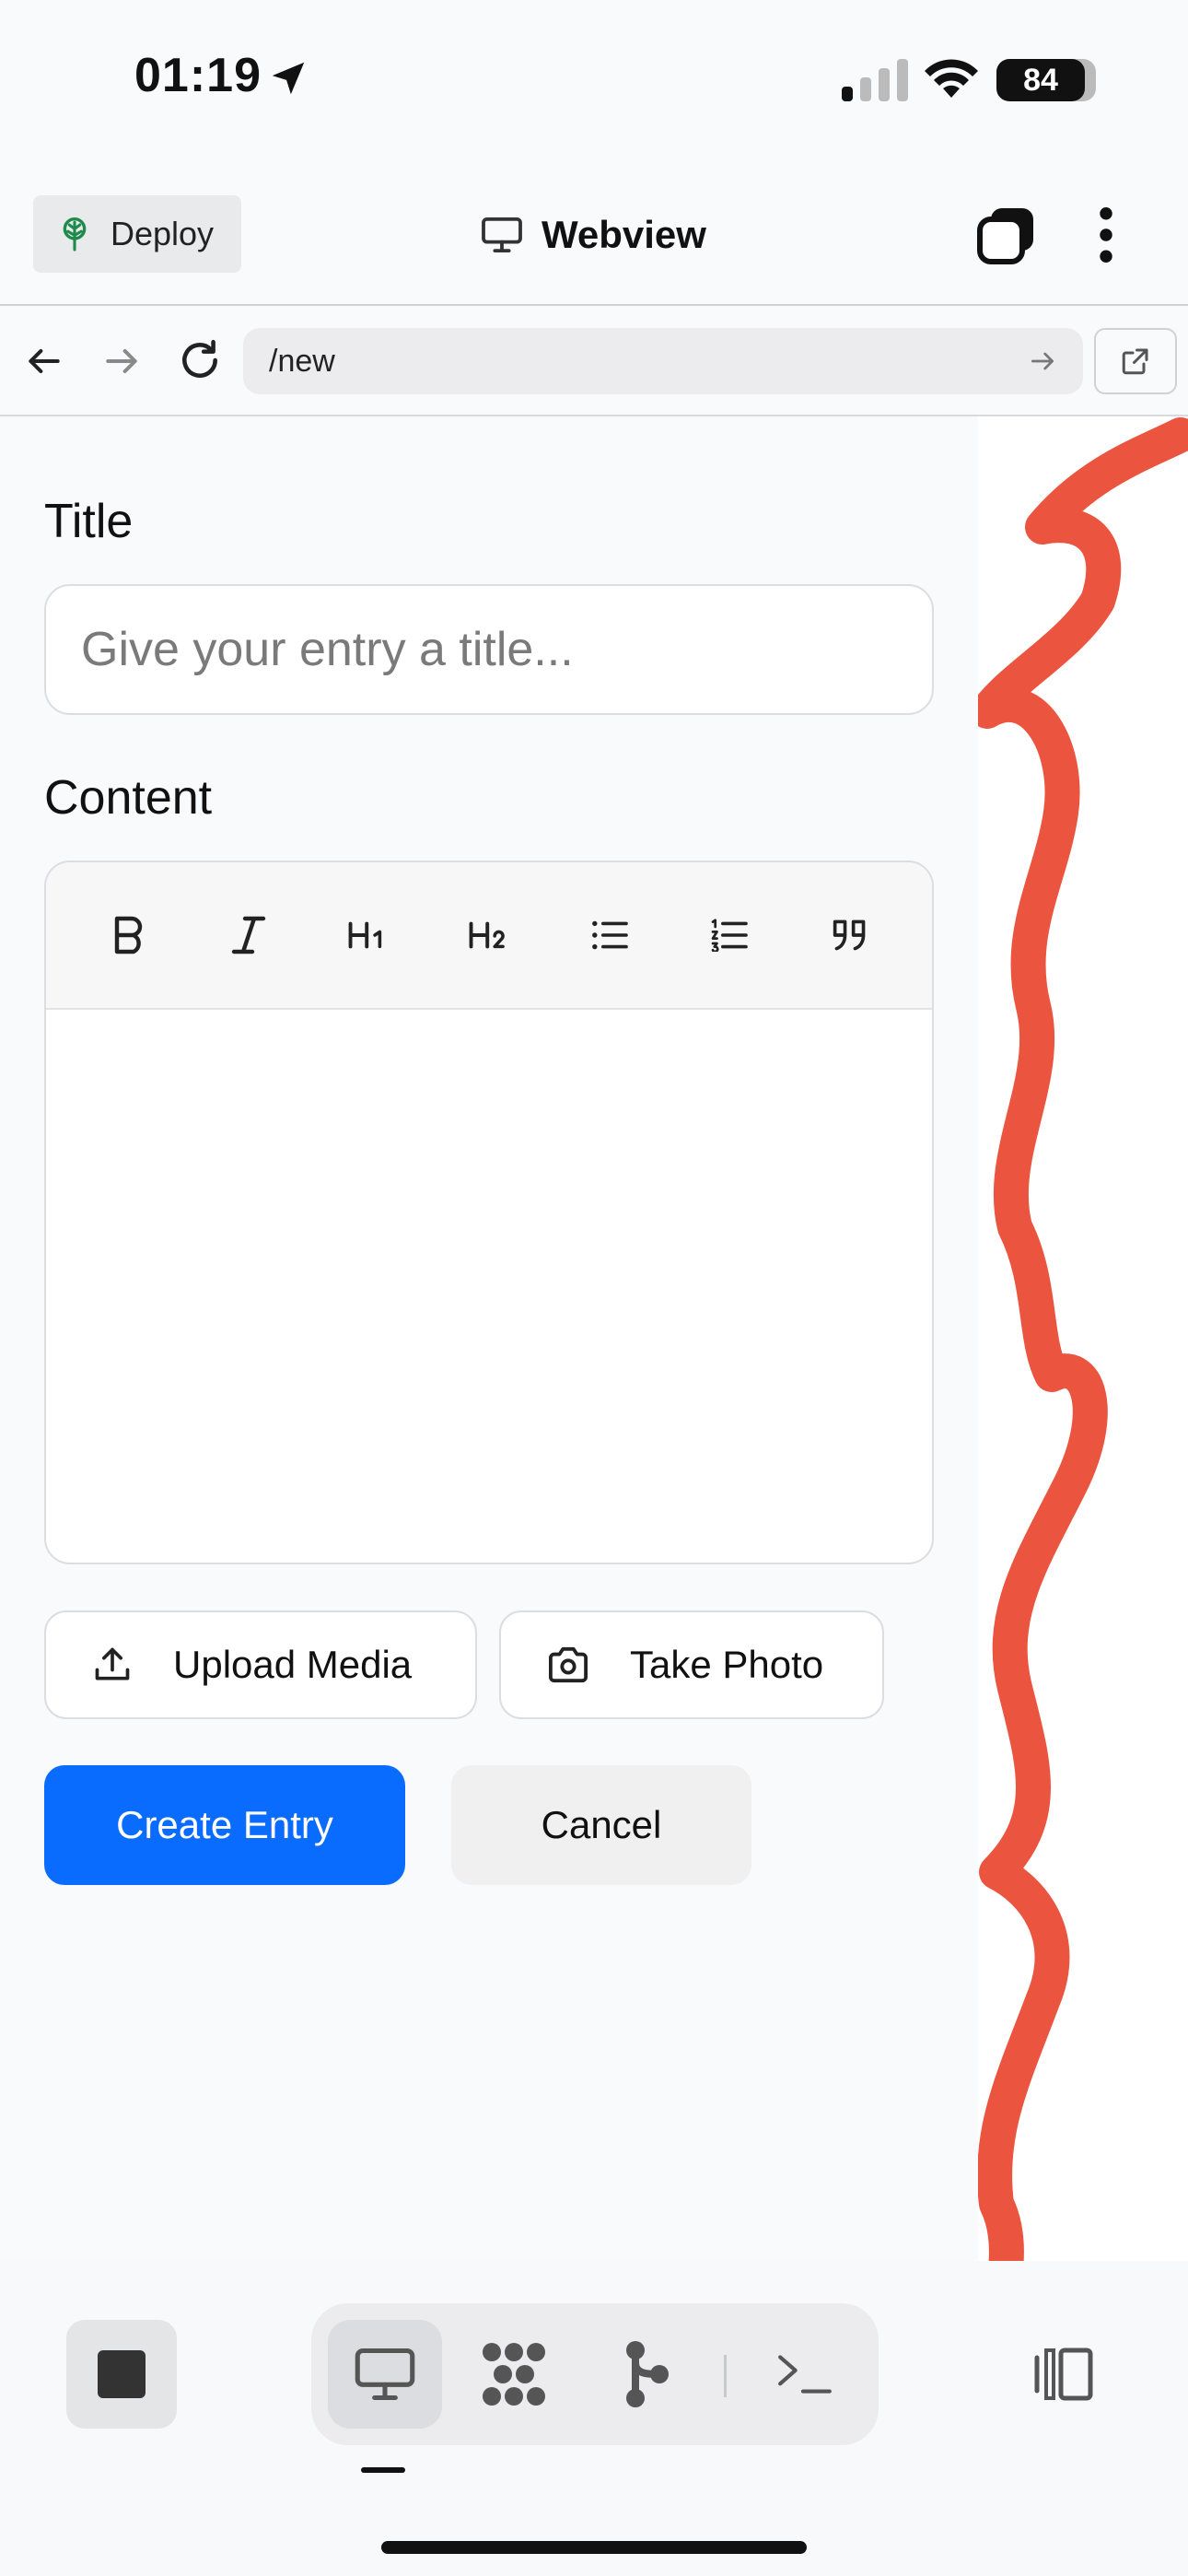 The image size is (1188, 2576). I want to click on tabs-button, so click(1007, 235).